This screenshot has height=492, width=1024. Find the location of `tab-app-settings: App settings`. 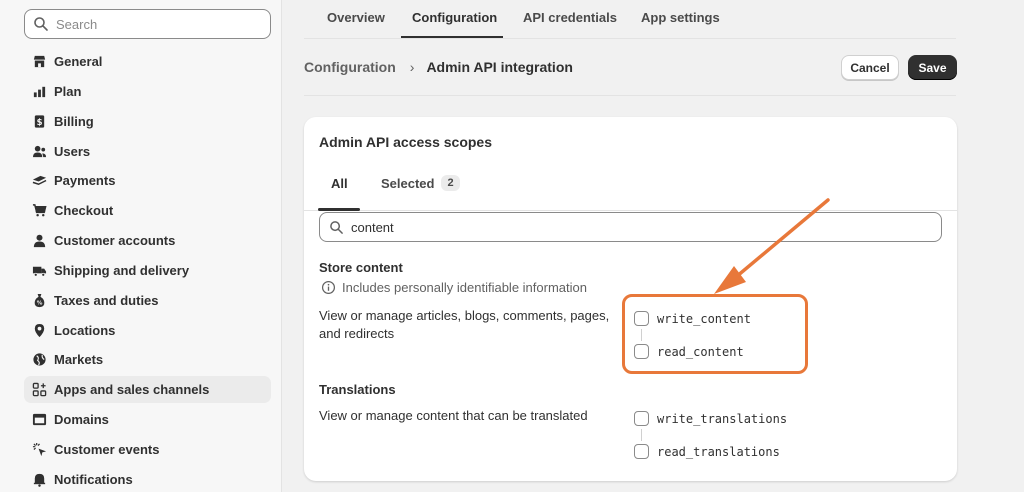

tab-app-settings: App settings is located at coordinates (680, 17).